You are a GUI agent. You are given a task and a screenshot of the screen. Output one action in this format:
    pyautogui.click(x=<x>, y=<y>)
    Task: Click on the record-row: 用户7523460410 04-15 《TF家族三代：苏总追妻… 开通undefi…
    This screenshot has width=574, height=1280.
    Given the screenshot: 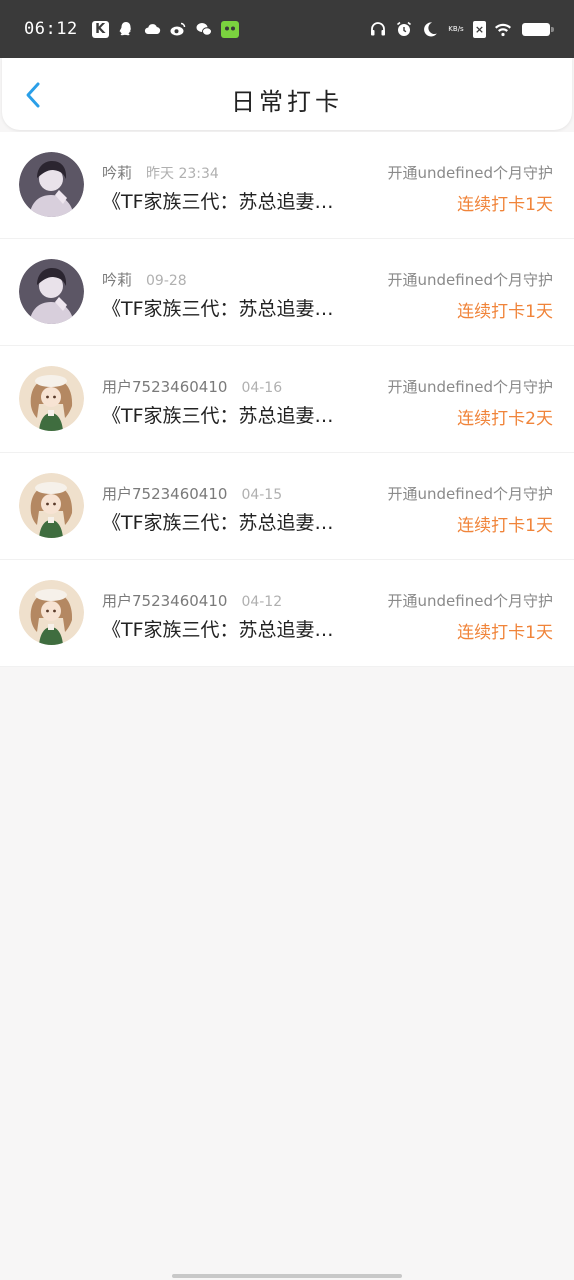 What is the action you would take?
    pyautogui.click(x=287, y=506)
    